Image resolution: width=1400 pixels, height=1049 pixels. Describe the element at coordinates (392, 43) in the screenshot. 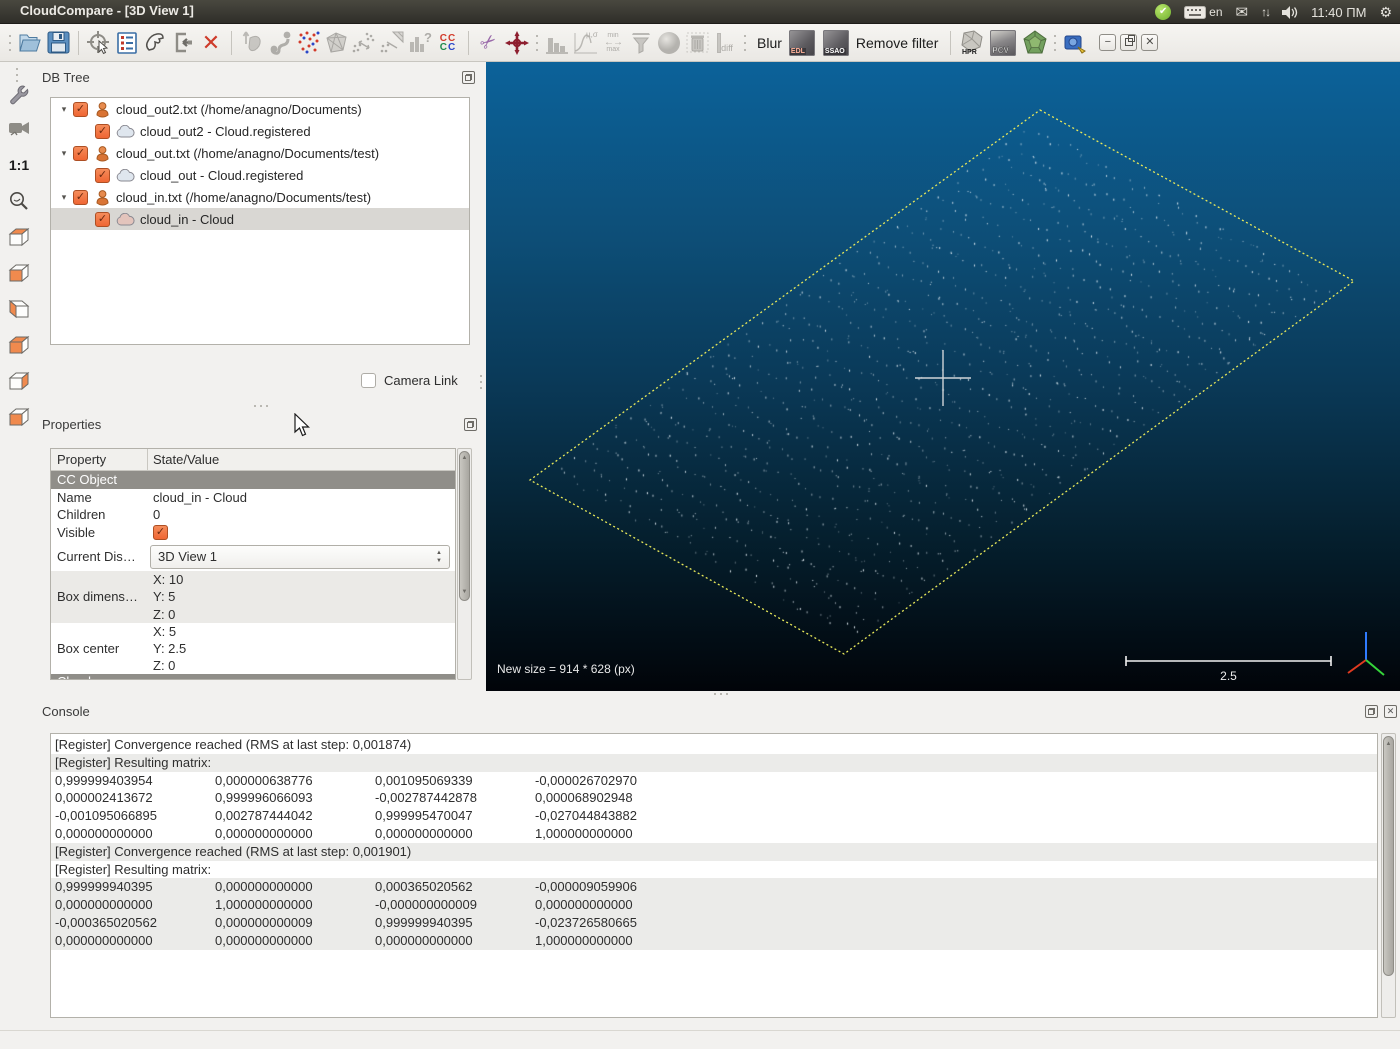

I see `cloud-mesh-distance-button` at that location.